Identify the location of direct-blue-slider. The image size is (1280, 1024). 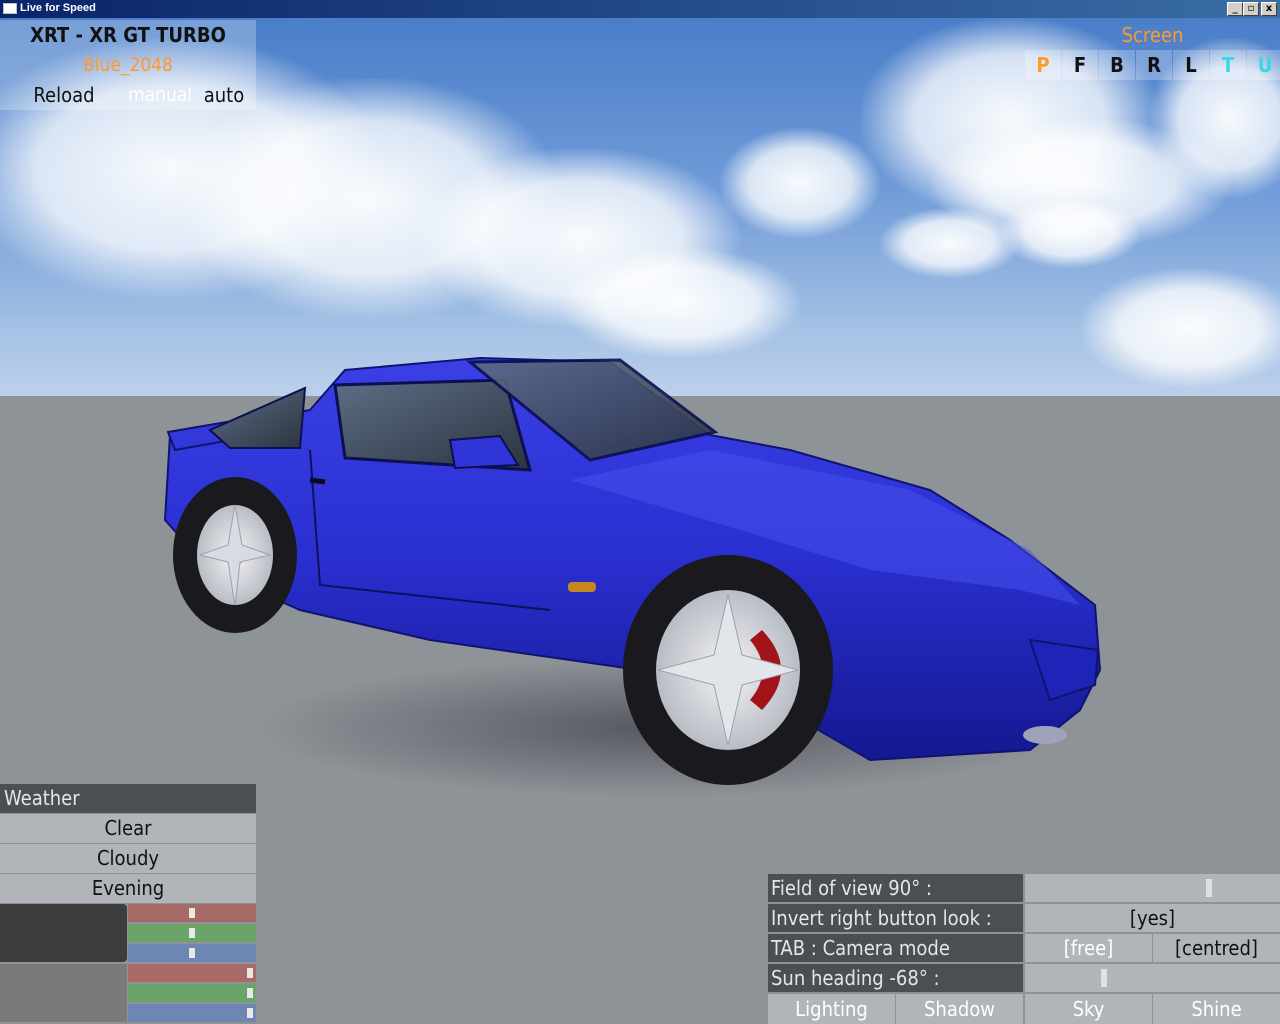
(192, 1013).